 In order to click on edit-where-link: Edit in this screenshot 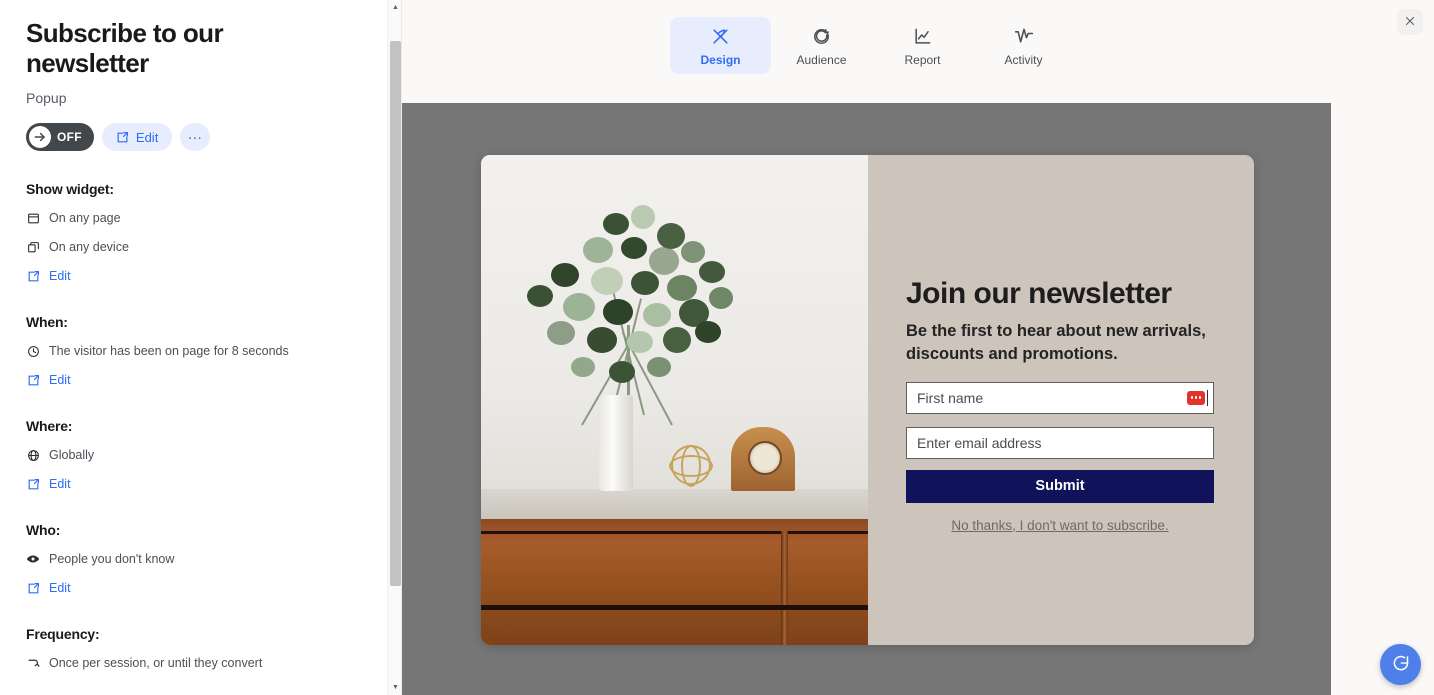, I will do `click(201, 484)`.